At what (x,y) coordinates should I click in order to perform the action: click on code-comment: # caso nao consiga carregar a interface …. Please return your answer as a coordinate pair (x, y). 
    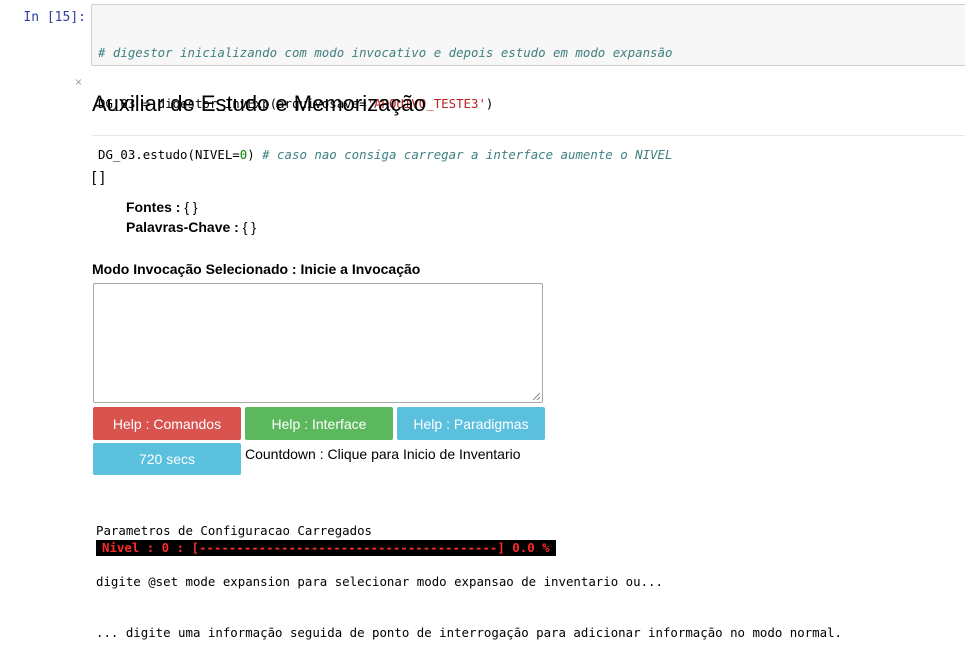
    Looking at the image, I should click on (467, 154).